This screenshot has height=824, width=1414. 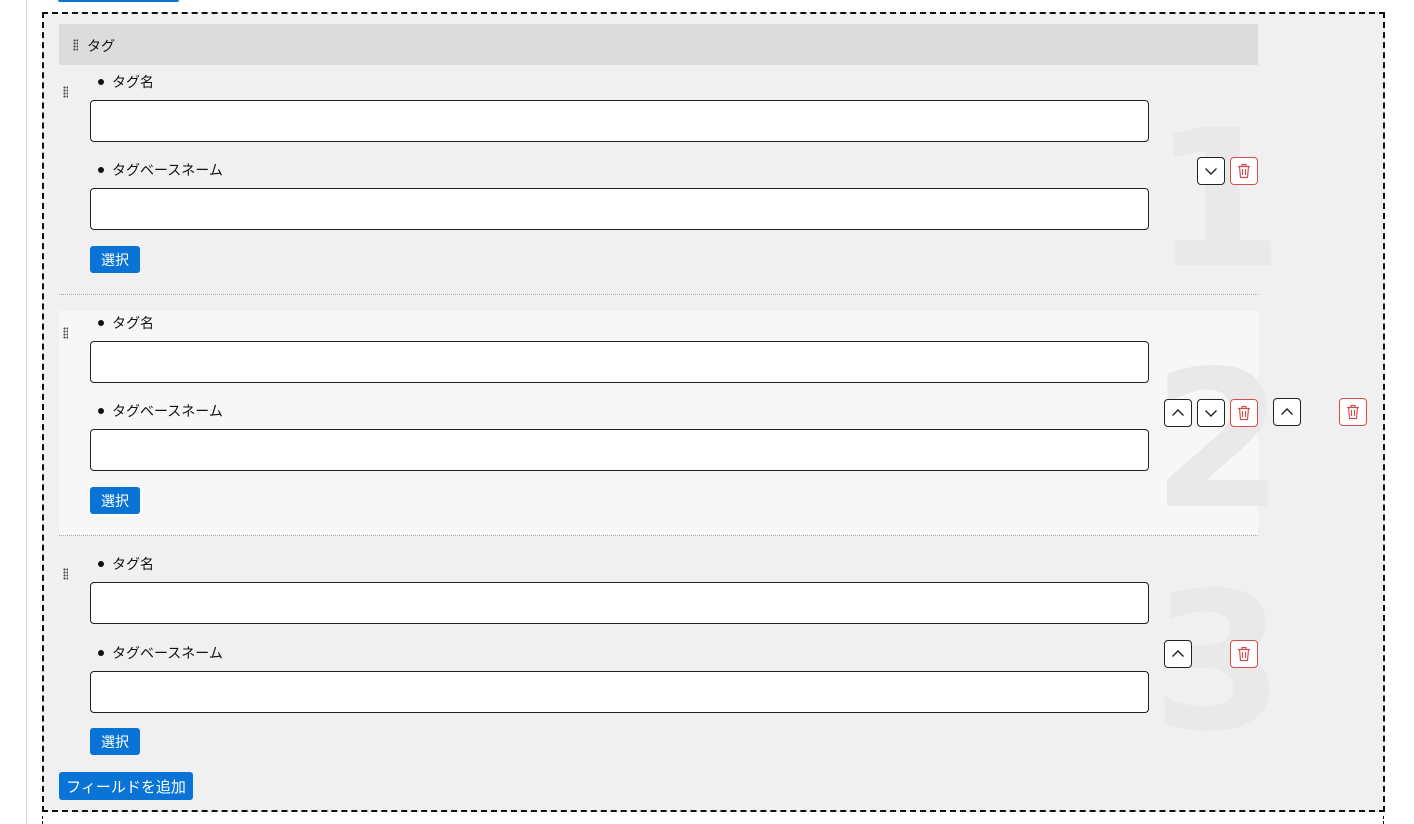 I want to click on group-header: タグ, so click(x=658, y=44).